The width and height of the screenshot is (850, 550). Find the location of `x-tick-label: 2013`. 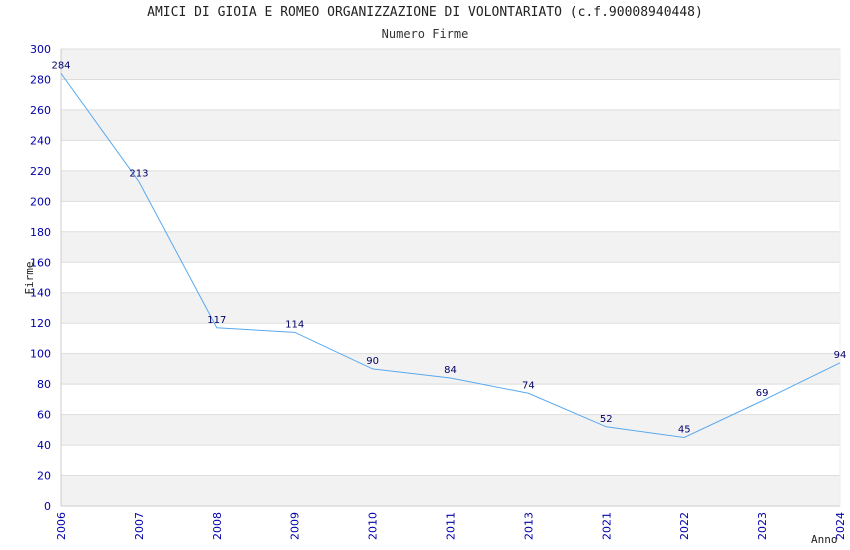

x-tick-label: 2013 is located at coordinates (528, 526).